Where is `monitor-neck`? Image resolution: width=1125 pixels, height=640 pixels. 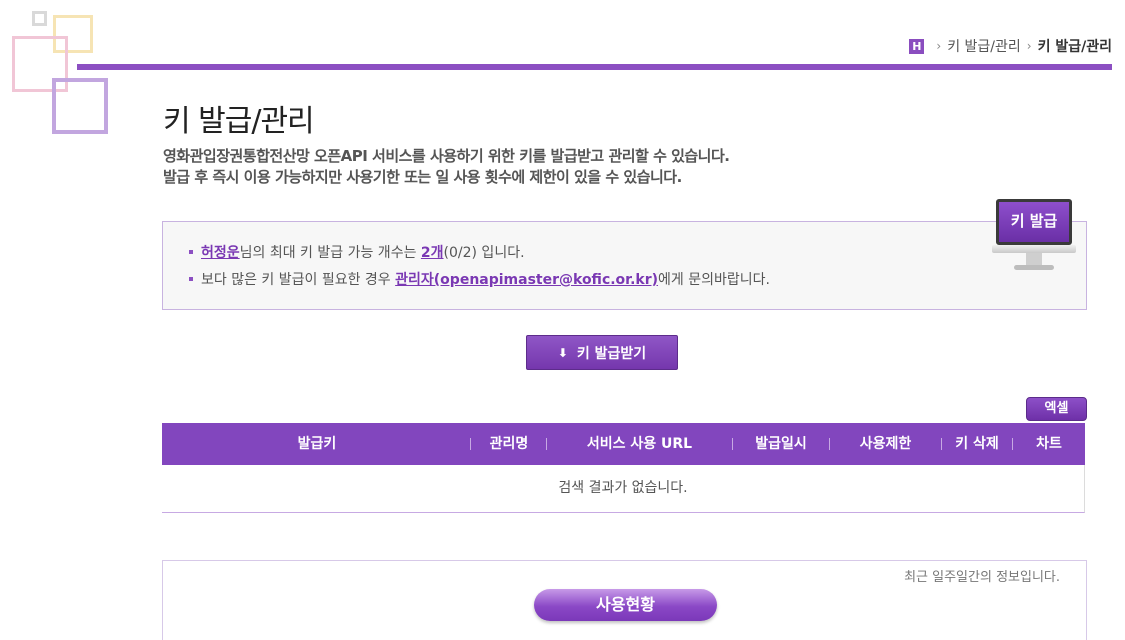
monitor-neck is located at coordinates (1034, 259).